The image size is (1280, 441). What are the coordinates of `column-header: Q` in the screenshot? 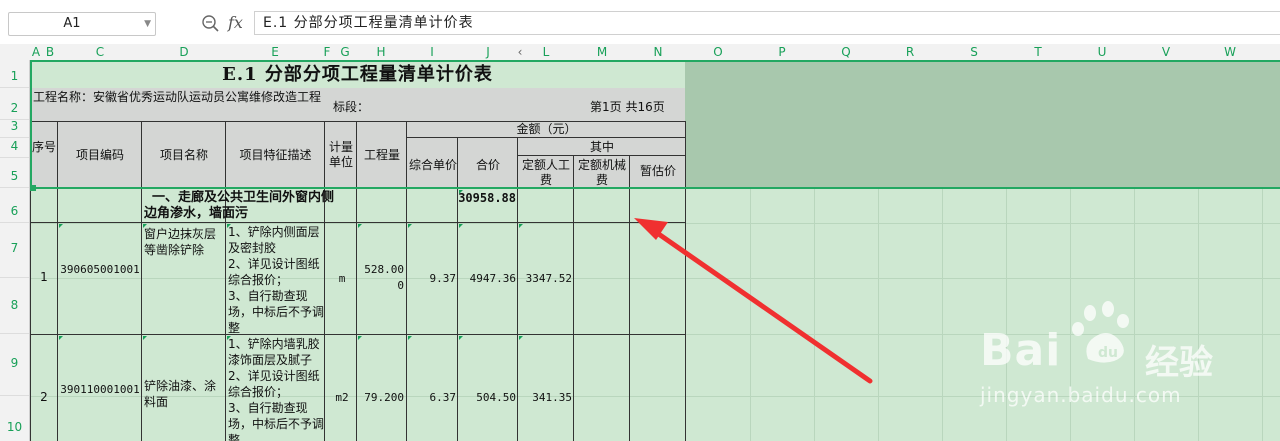 It's located at (846, 52).